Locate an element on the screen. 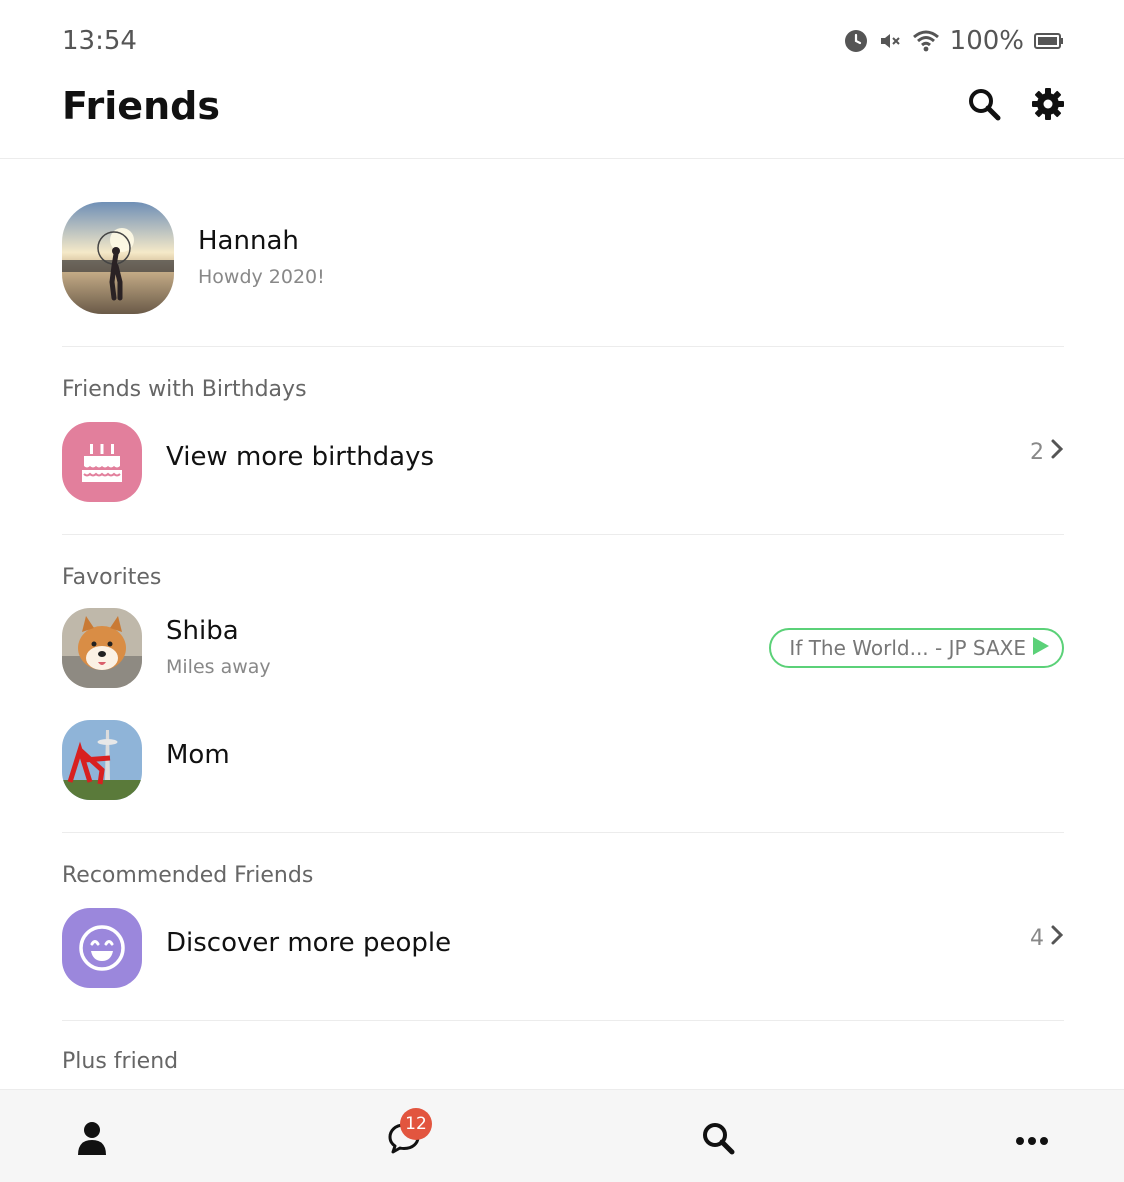 The width and height of the screenshot is (1124, 1182). birthdays-count: 2 is located at coordinates (1047, 452).